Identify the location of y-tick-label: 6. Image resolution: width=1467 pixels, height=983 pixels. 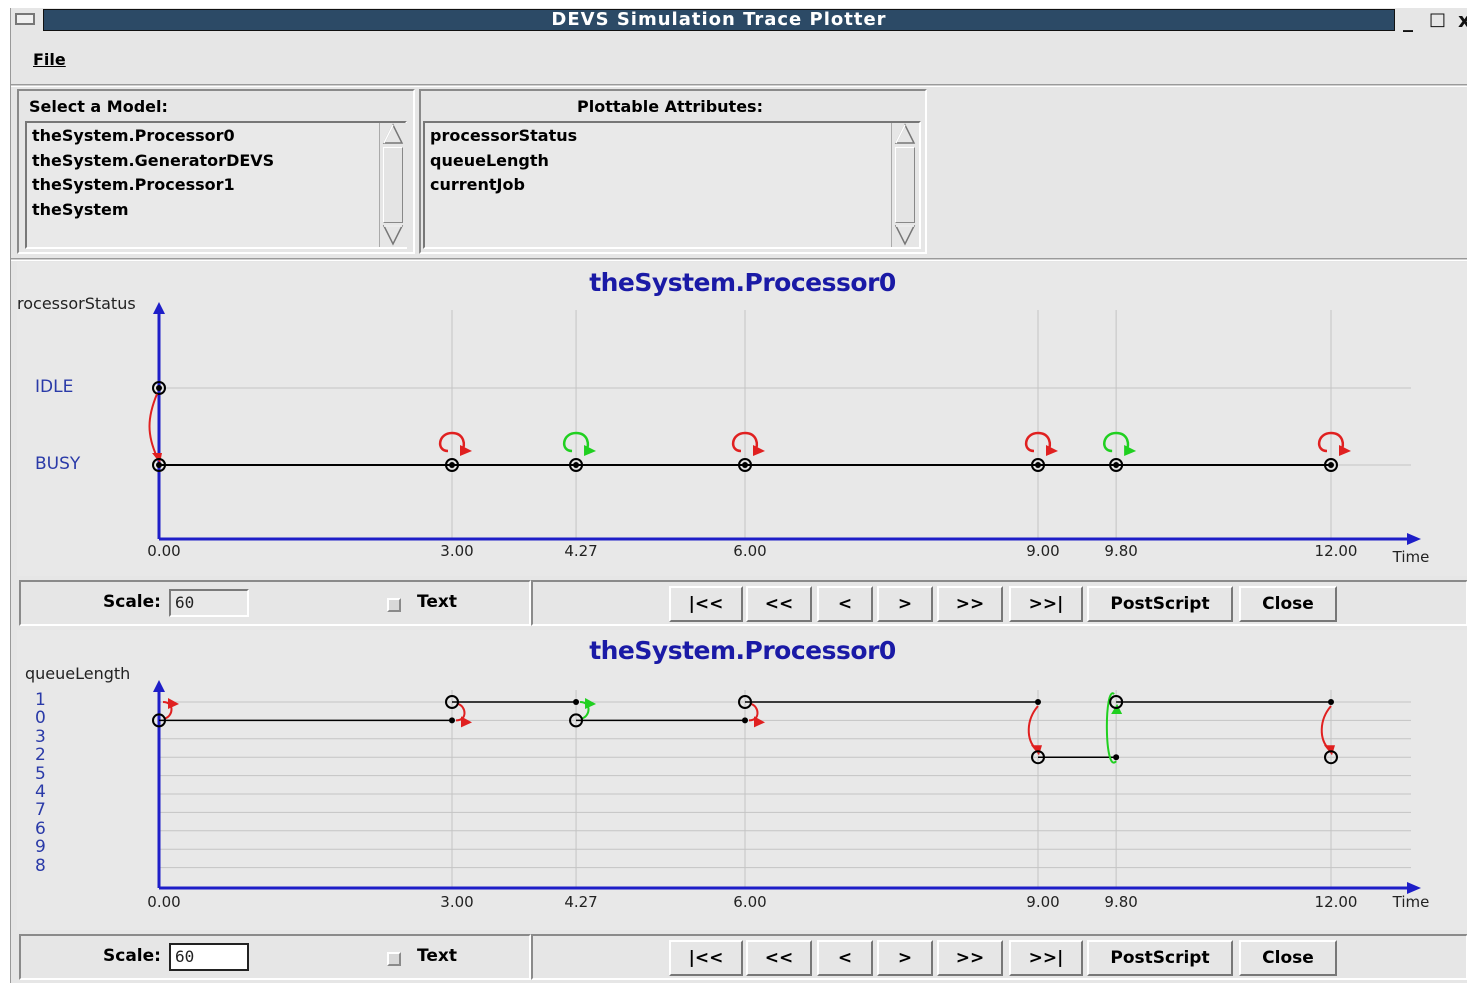
(40, 828).